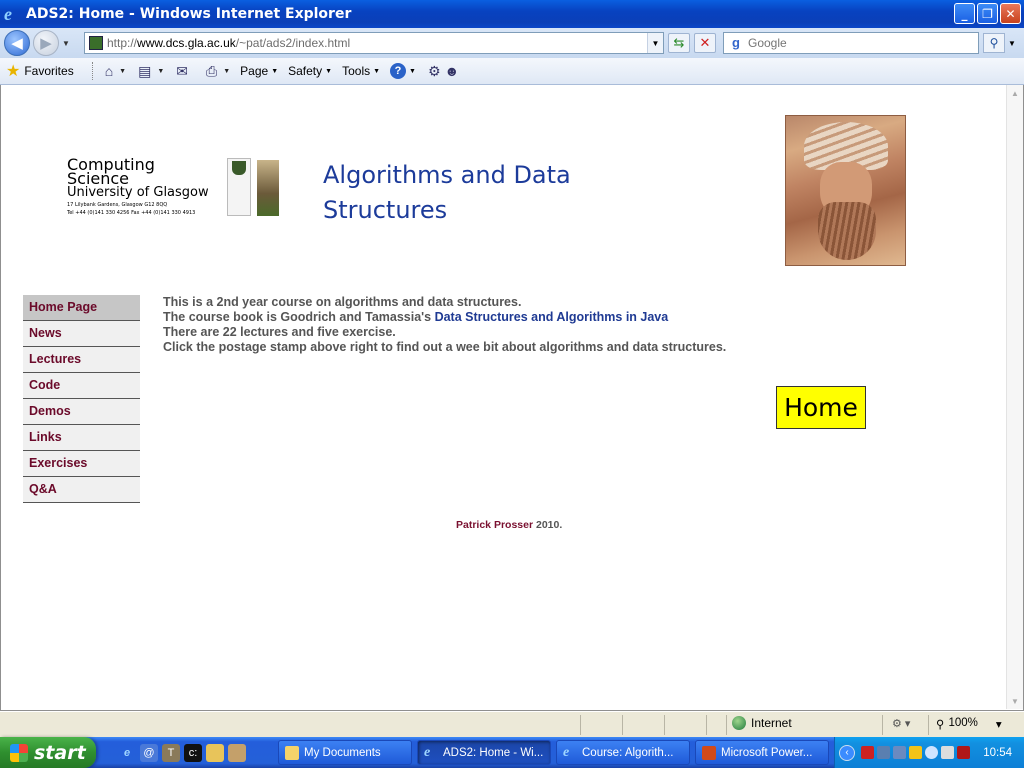  I want to click on page-title: Algorithms and Data Structures, so click(447, 192).